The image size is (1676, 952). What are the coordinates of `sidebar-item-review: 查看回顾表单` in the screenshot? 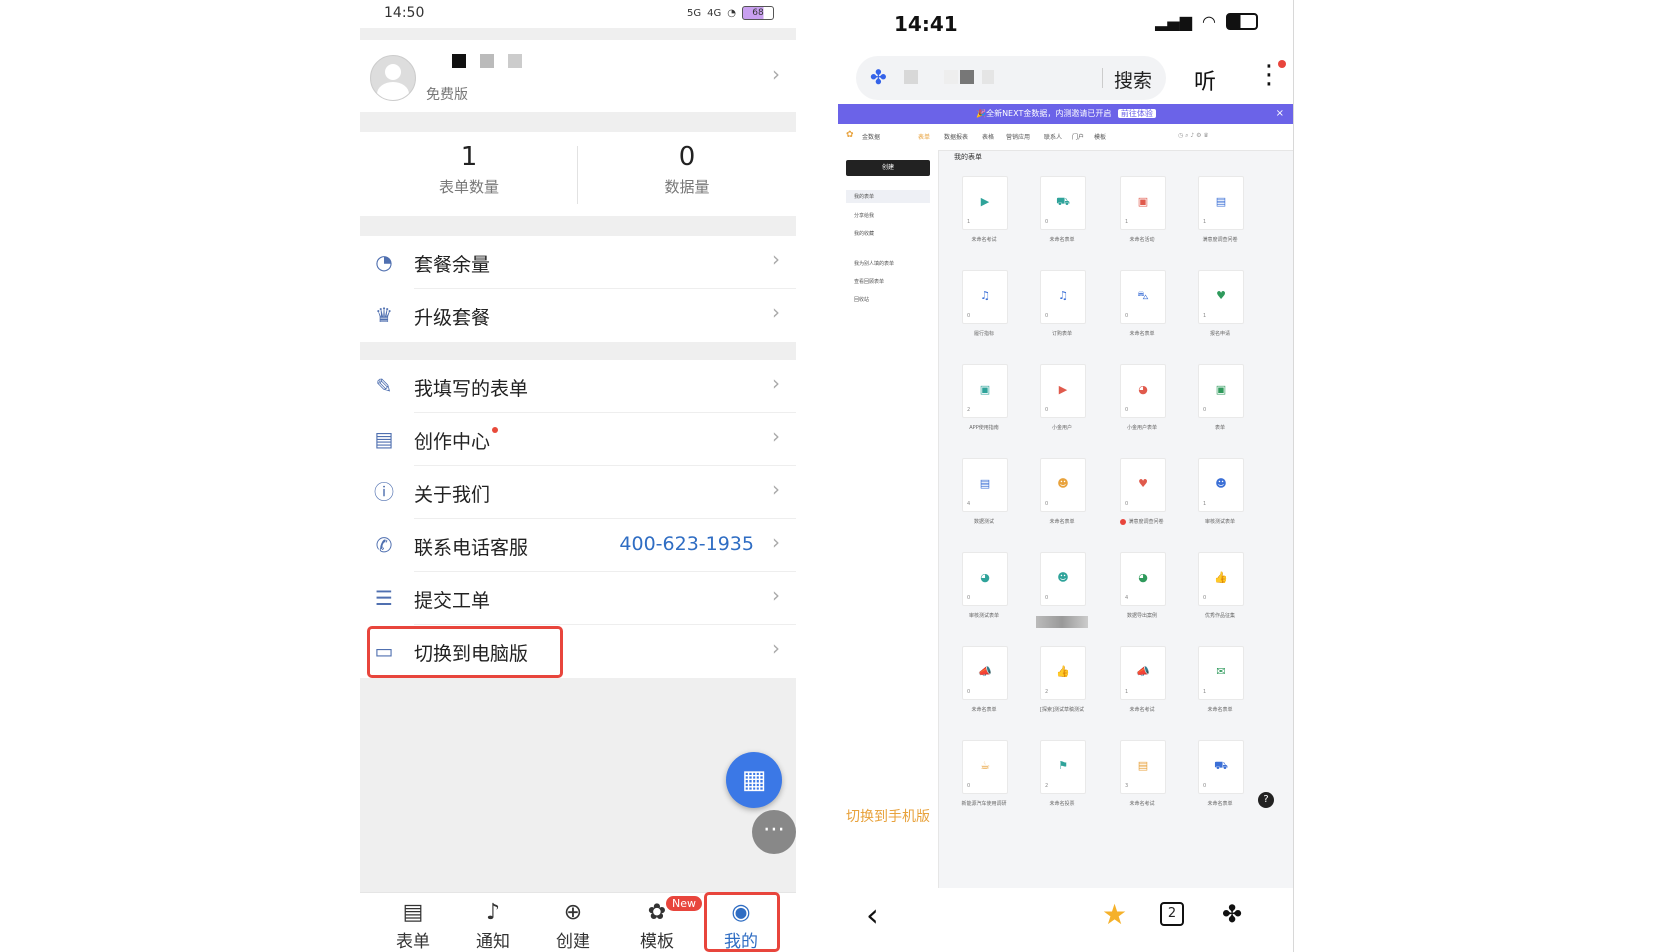 It's located at (869, 281).